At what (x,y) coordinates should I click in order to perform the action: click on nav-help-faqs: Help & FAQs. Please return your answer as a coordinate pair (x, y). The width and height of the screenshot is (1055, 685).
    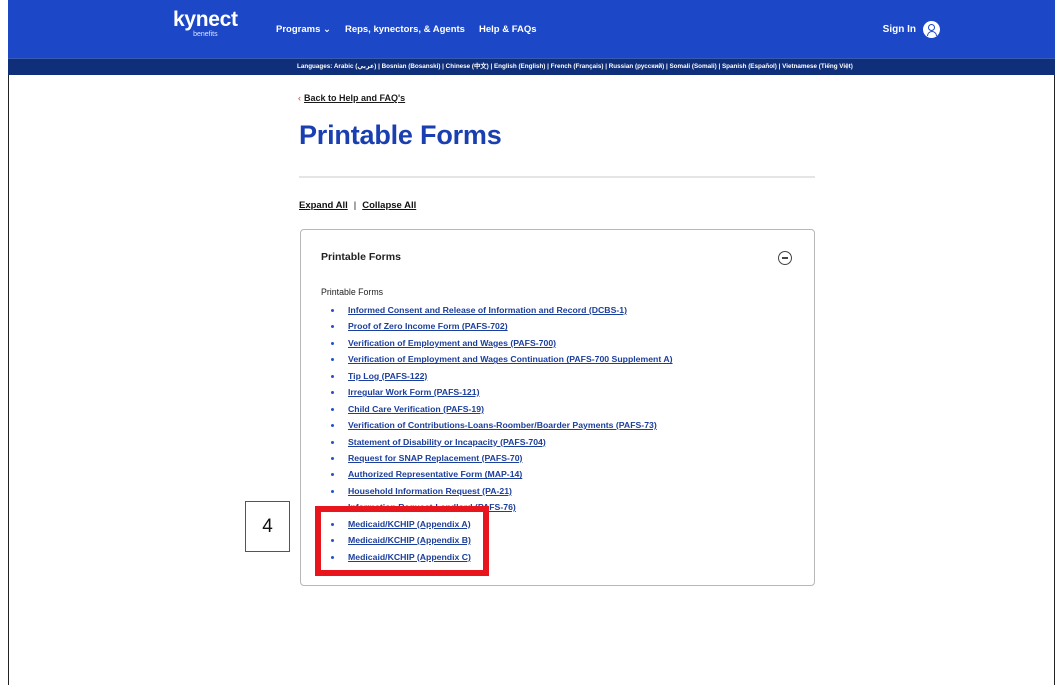
    Looking at the image, I should click on (508, 29).